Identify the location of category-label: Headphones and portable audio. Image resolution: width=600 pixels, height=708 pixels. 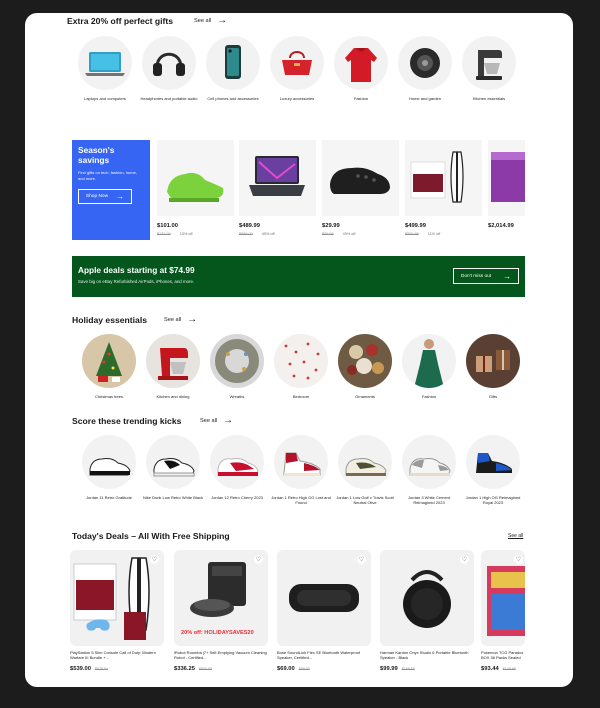
(169, 98).